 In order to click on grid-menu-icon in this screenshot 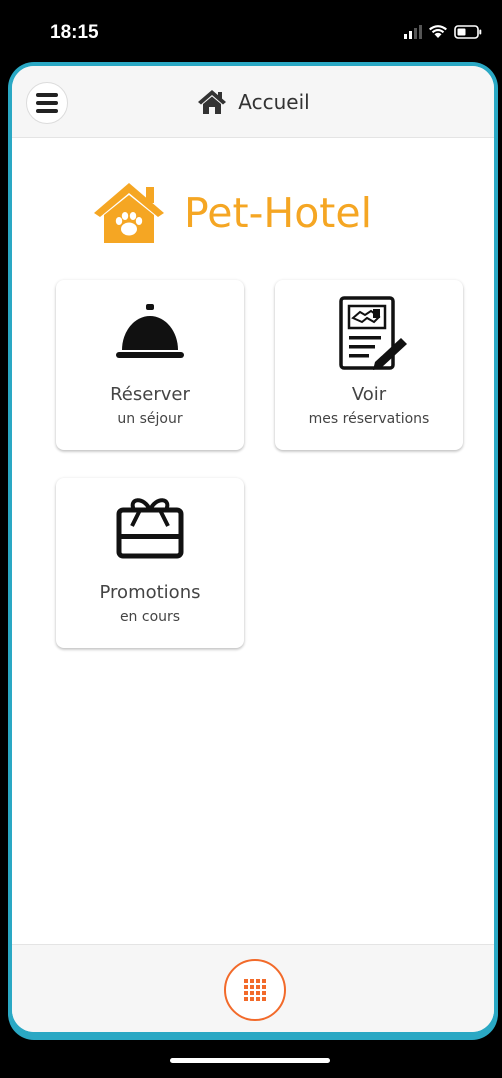, I will do `click(255, 990)`.